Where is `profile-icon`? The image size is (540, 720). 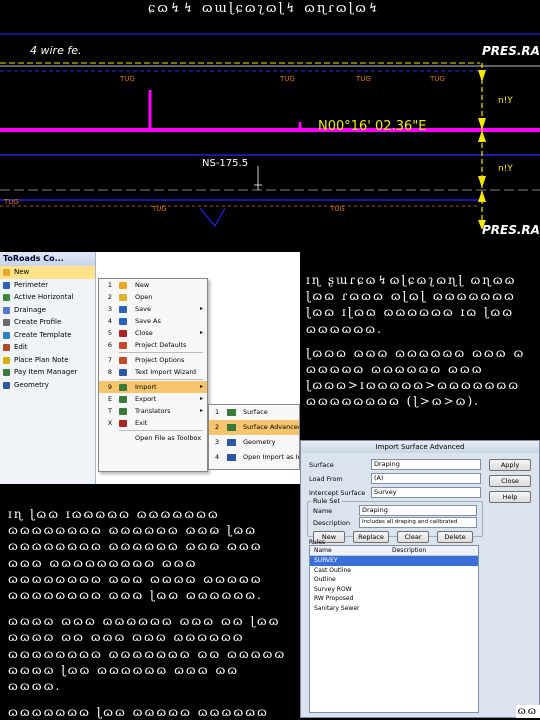
profile-icon is located at coordinates (6, 322).